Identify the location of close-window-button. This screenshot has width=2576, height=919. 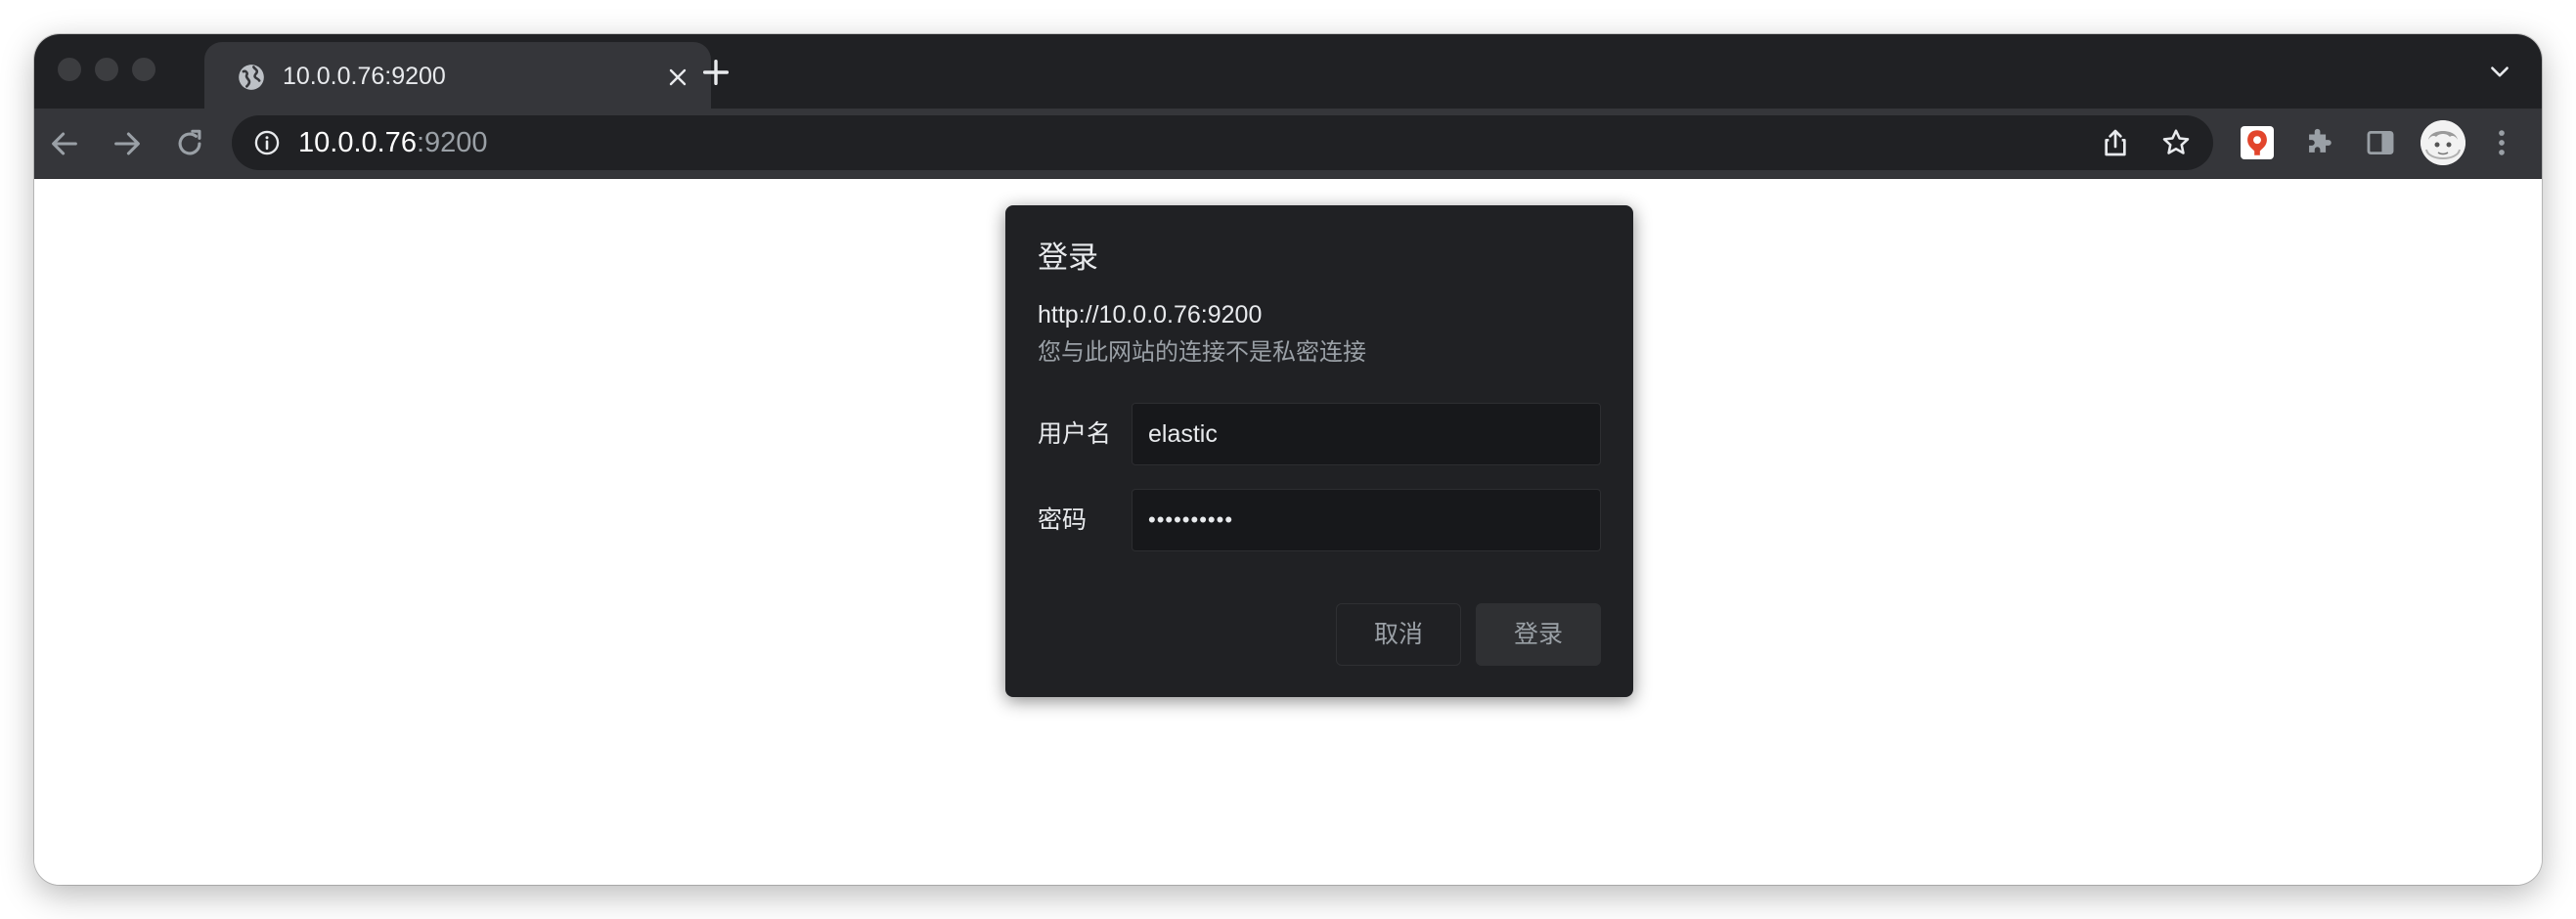
(69, 69).